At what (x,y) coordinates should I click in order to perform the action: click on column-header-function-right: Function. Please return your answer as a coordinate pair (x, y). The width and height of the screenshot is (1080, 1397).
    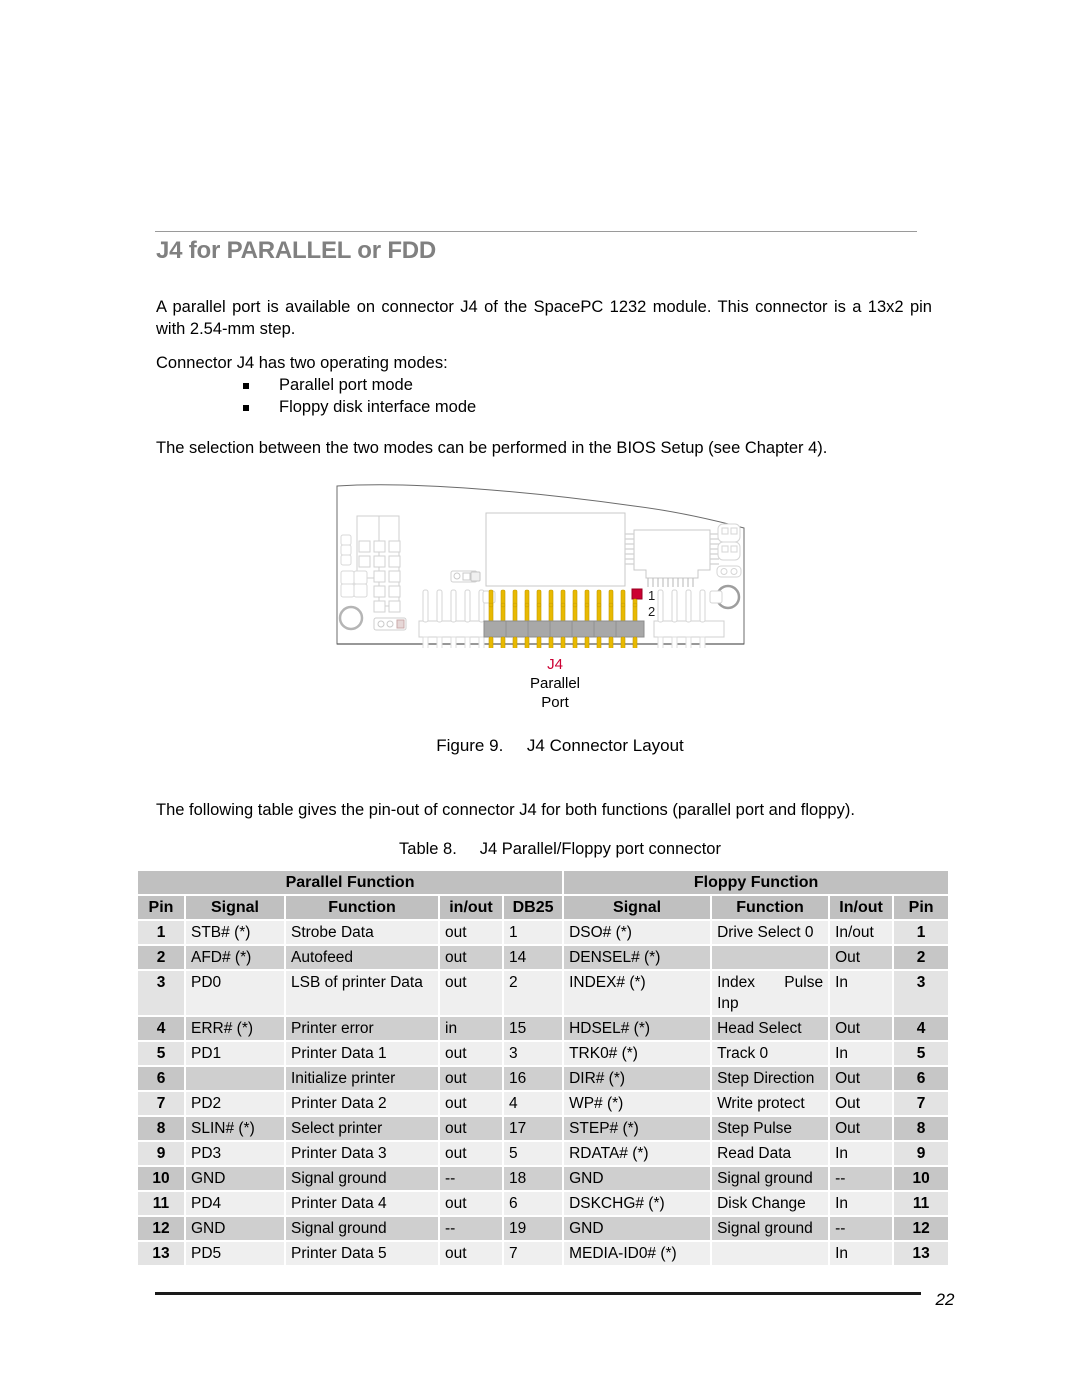
    Looking at the image, I should click on (770, 907).